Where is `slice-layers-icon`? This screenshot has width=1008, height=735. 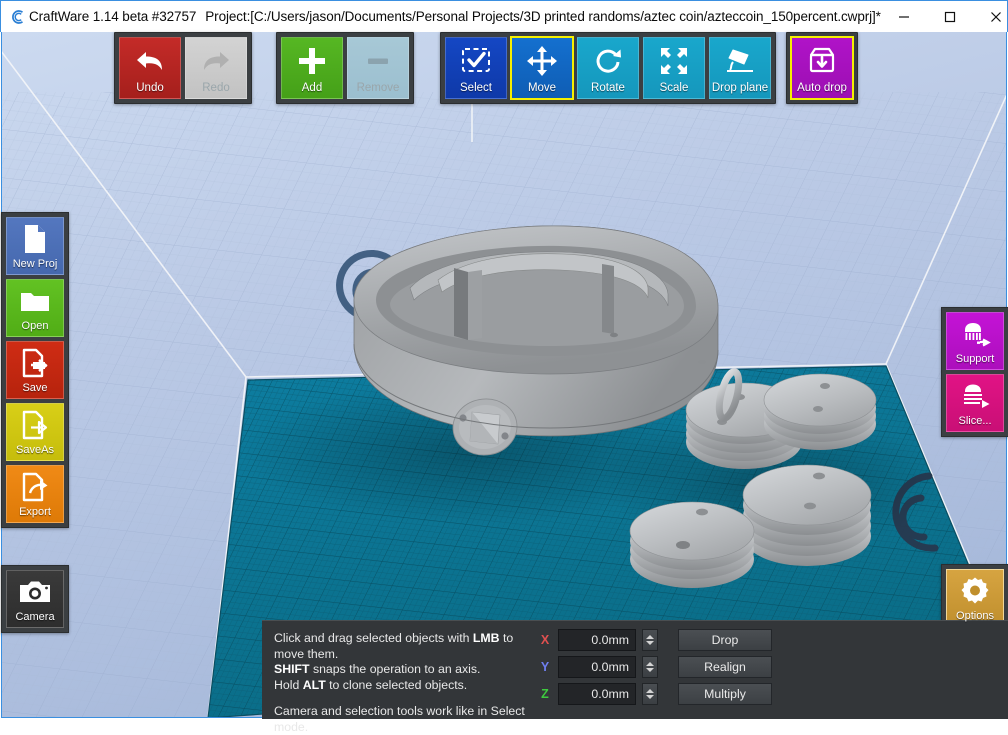
slice-layers-icon is located at coordinates (975, 396).